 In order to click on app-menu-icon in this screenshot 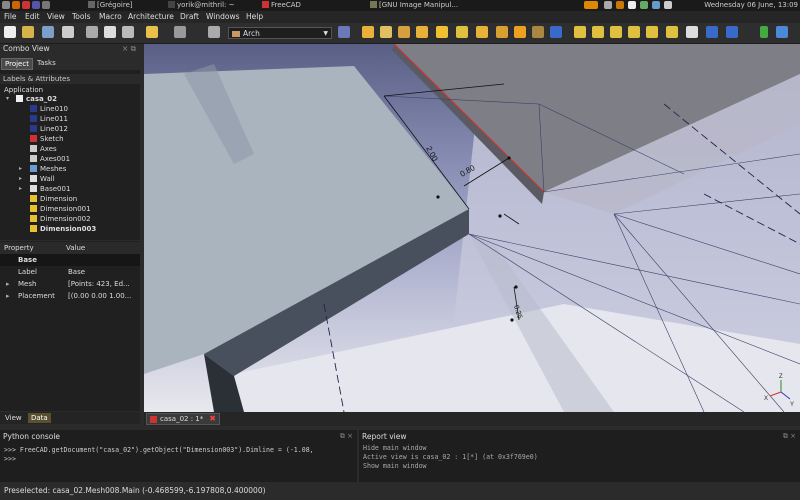, I will do `click(6, 5)`.